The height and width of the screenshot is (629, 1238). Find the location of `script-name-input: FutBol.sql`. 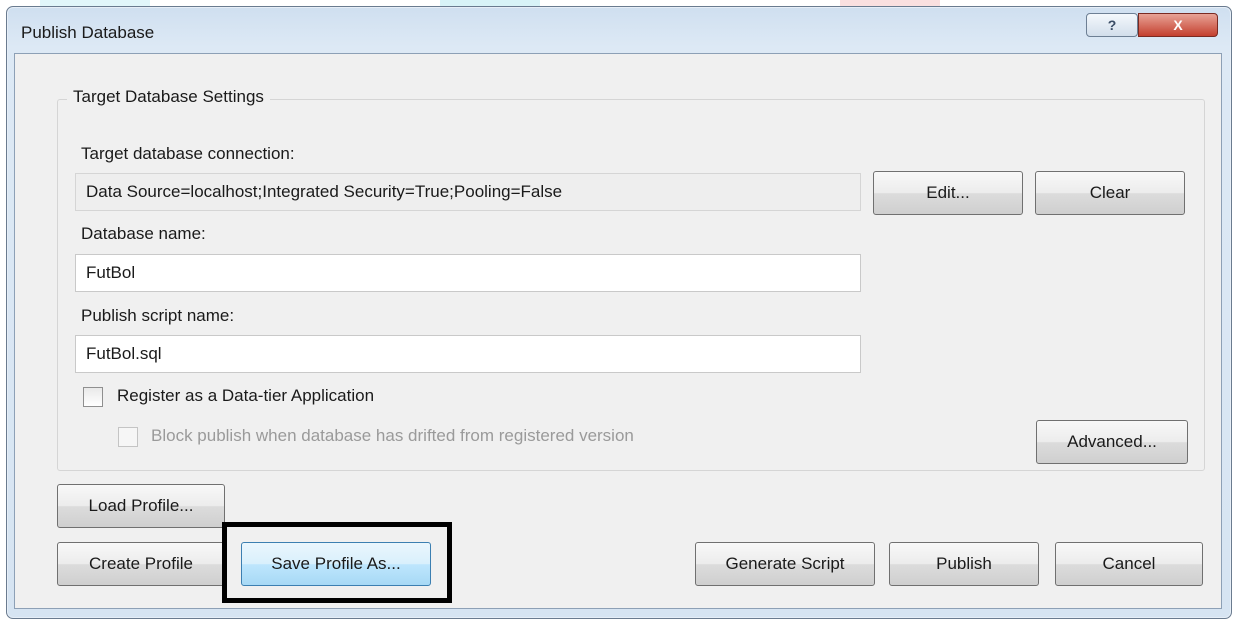

script-name-input: FutBol.sql is located at coordinates (468, 354).